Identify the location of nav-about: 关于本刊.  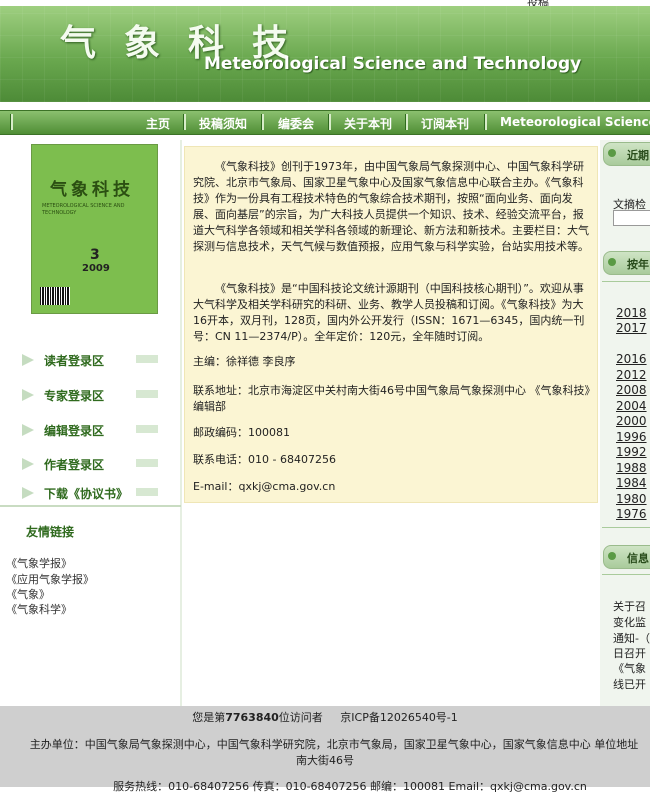
(368, 123).